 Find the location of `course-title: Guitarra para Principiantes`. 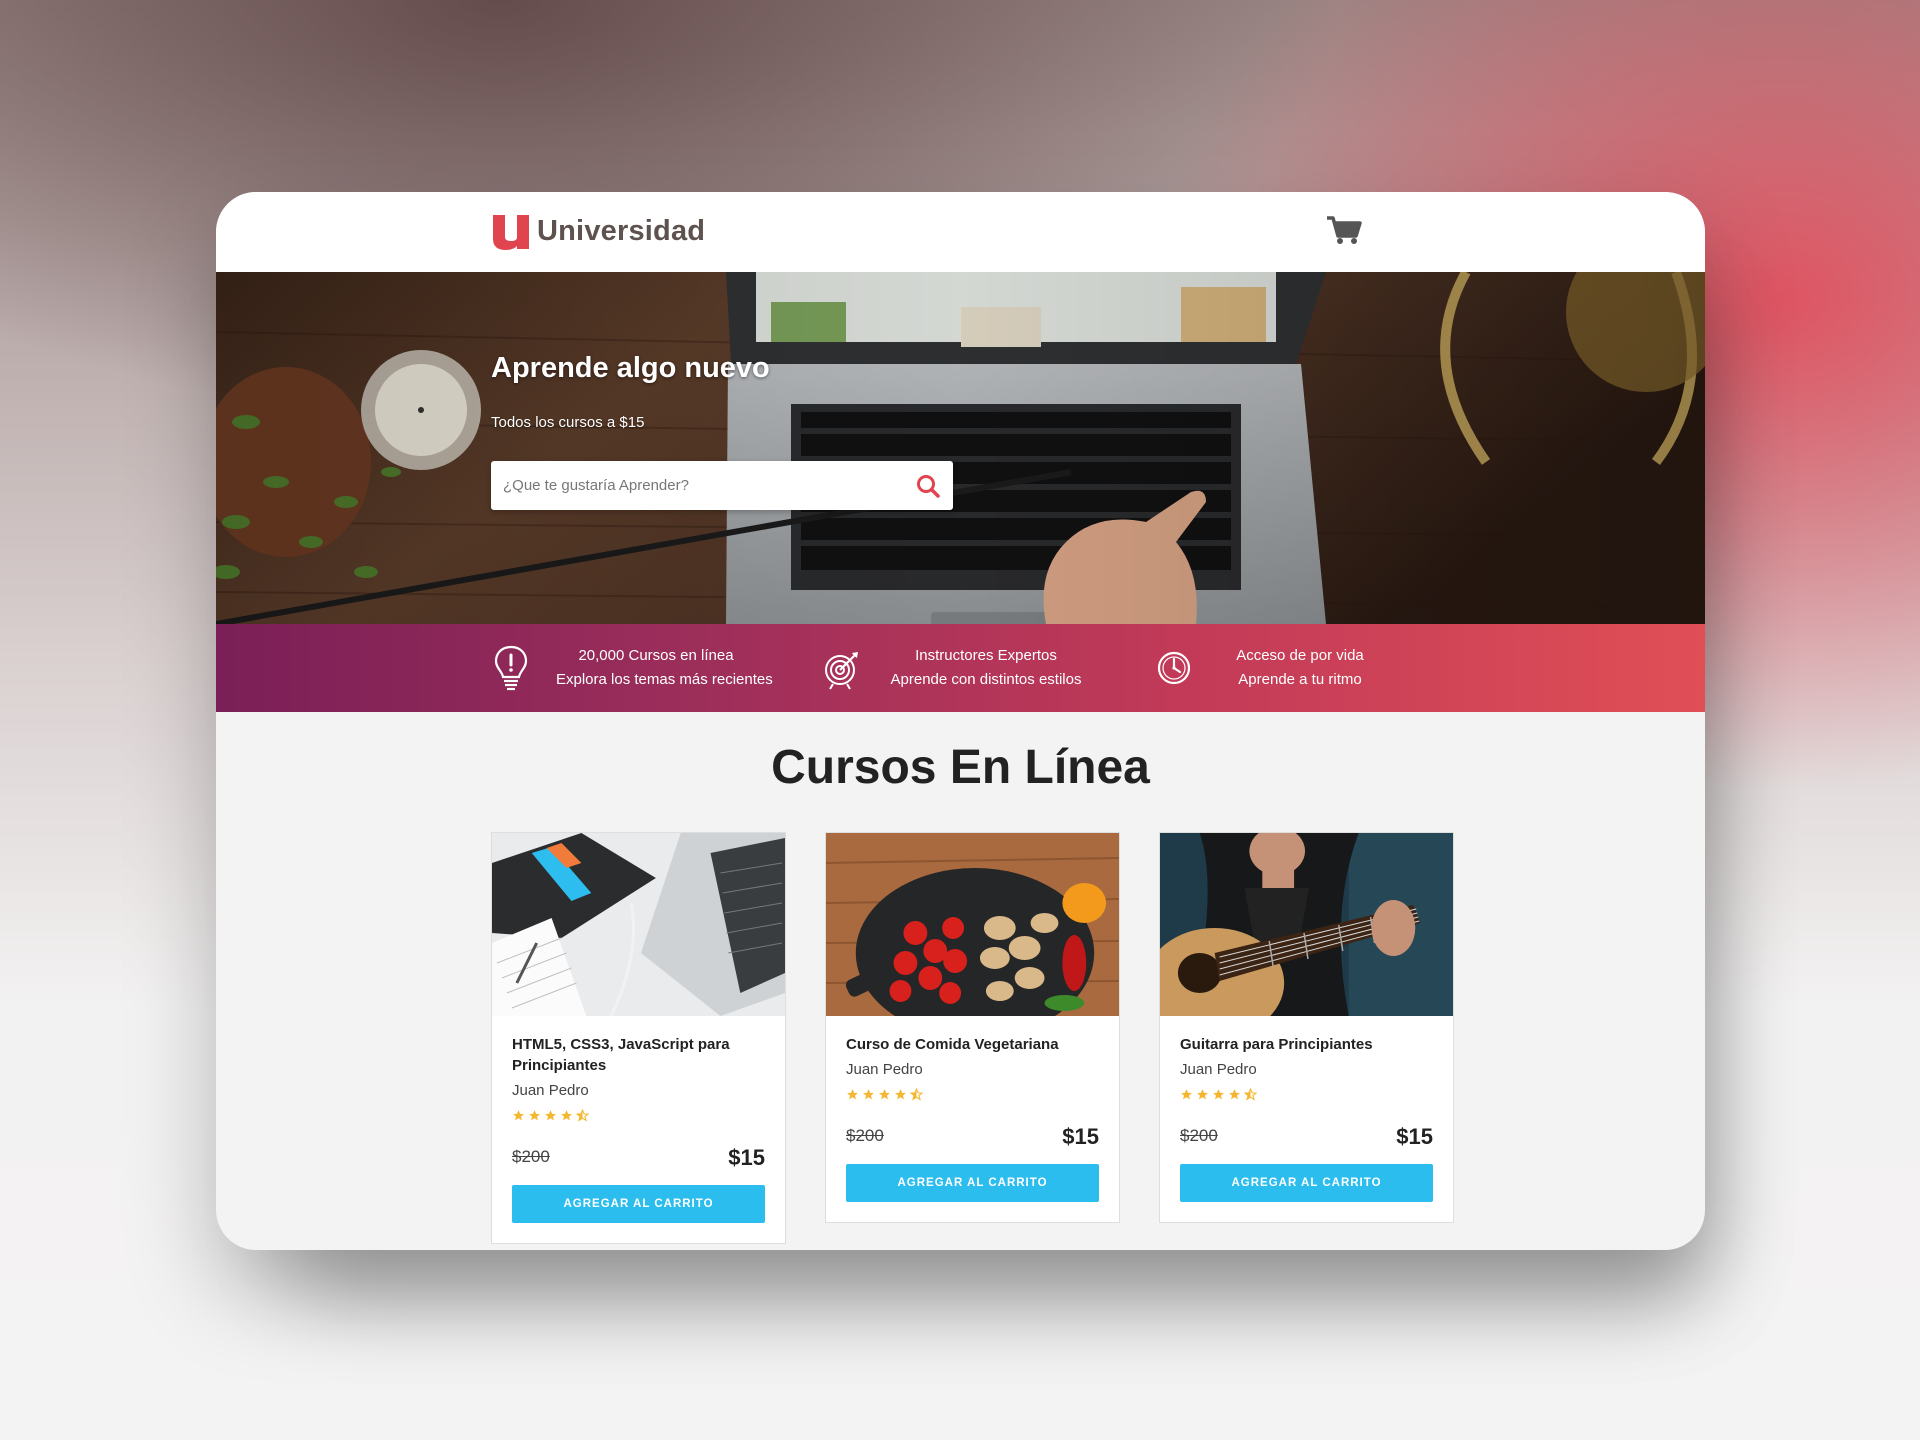

course-title: Guitarra para Principiantes is located at coordinates (1306, 1044).